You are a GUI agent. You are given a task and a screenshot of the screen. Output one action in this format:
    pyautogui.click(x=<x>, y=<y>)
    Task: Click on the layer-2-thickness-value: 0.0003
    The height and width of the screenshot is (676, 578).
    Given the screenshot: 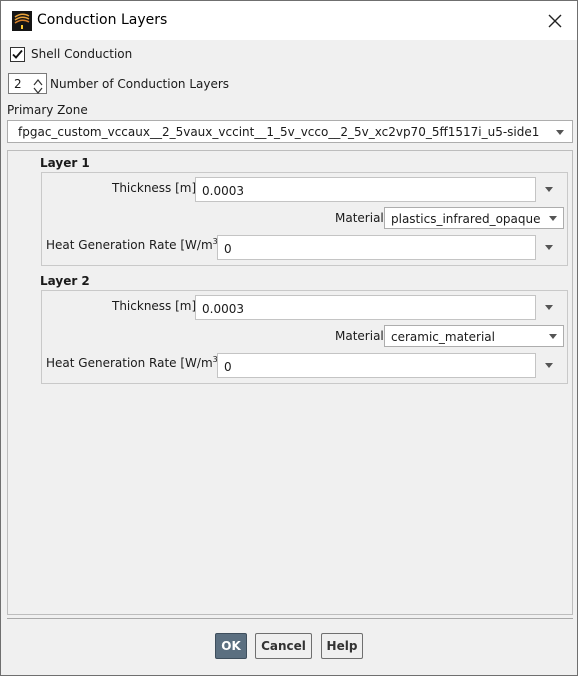 What is the action you would take?
    pyautogui.click(x=223, y=309)
    